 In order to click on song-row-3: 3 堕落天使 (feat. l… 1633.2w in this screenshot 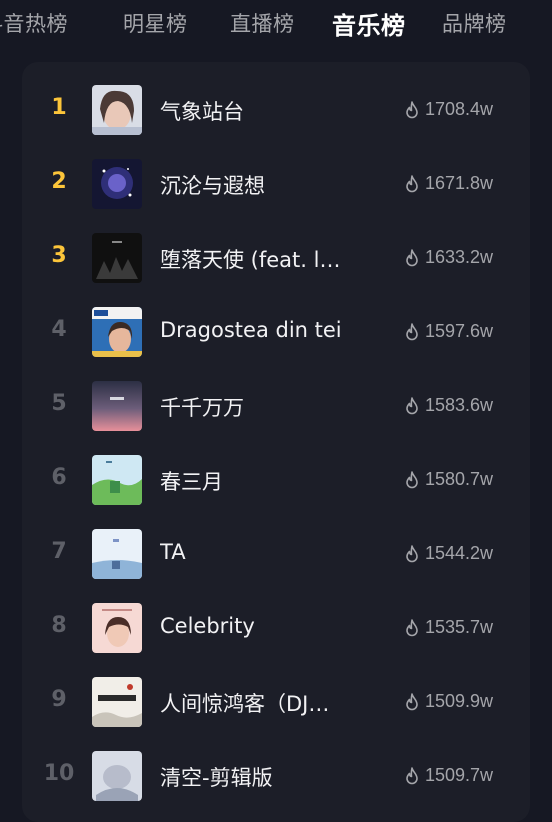, I will do `click(276, 258)`.